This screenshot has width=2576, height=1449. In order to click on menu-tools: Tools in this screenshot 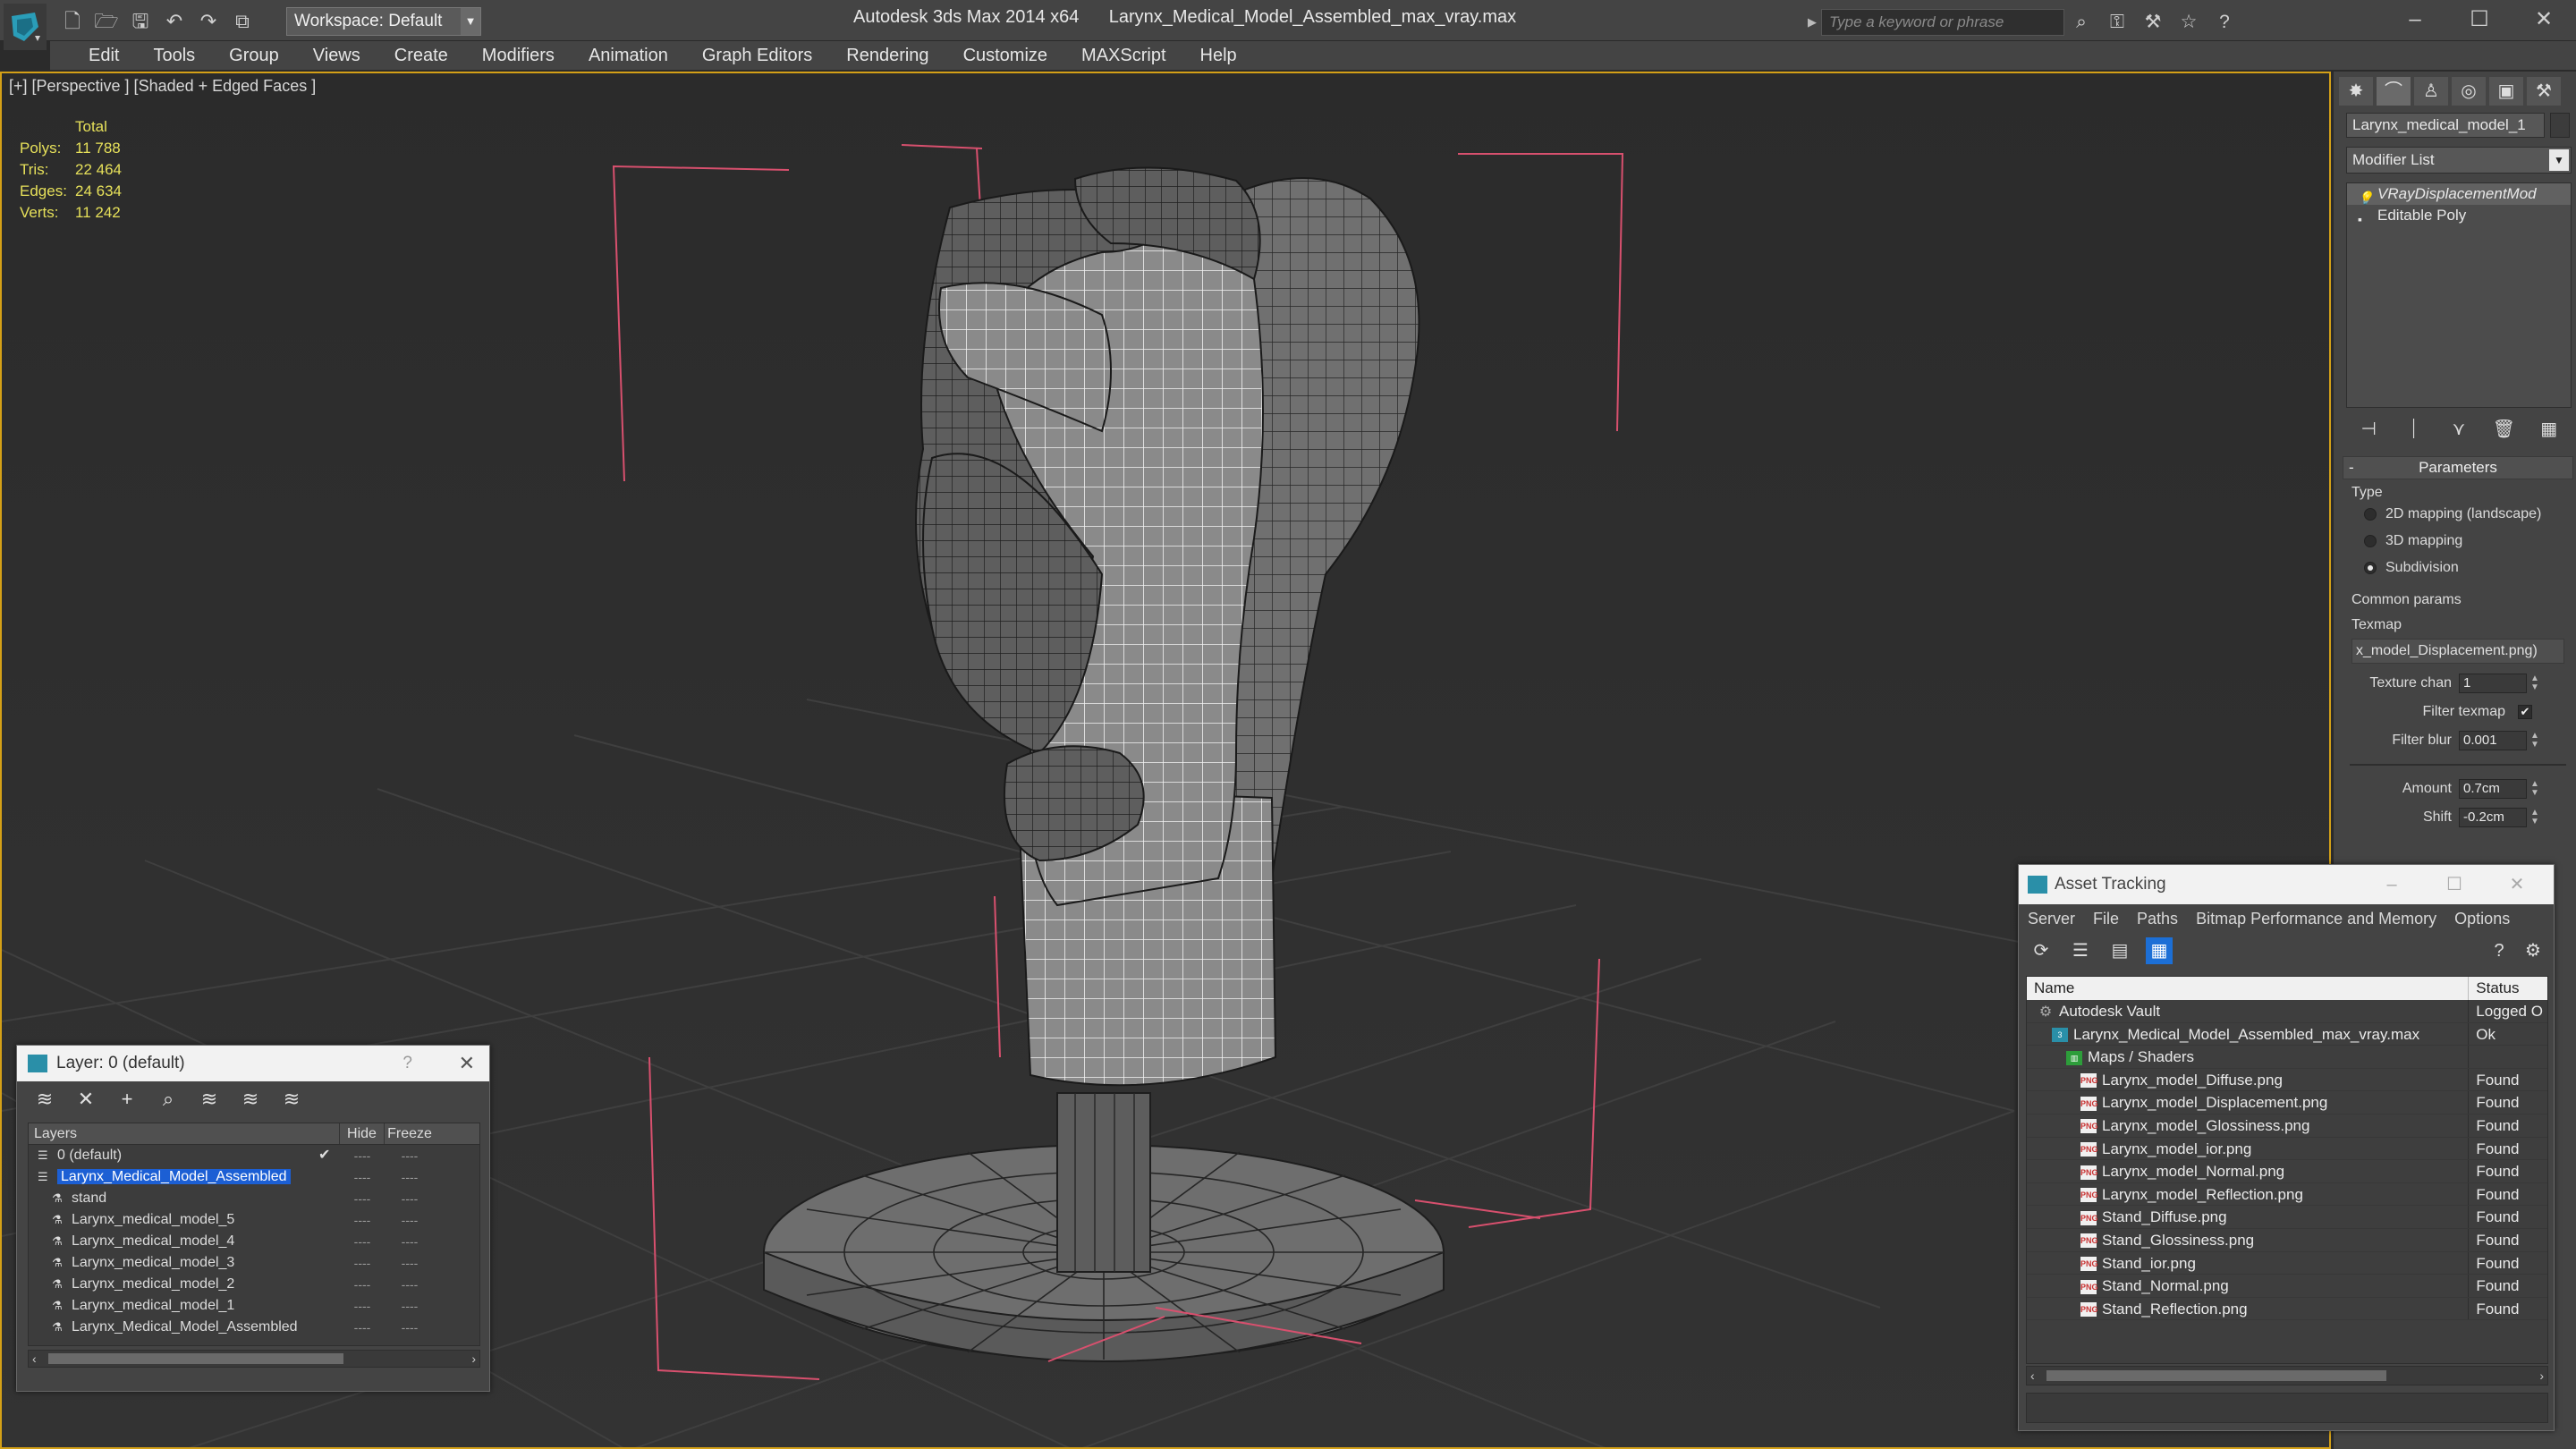, I will do `click(174, 55)`.